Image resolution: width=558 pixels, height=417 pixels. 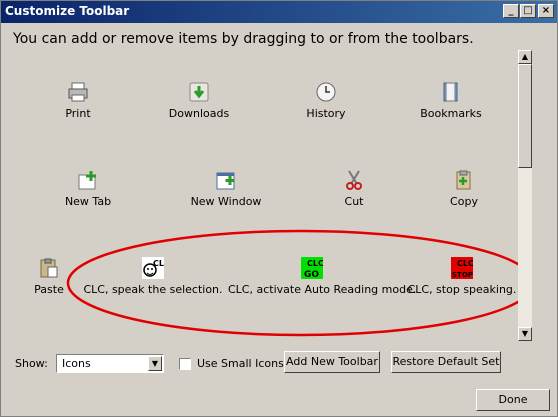 I want to click on palette-item-label: Bookmarks, so click(x=451, y=113).